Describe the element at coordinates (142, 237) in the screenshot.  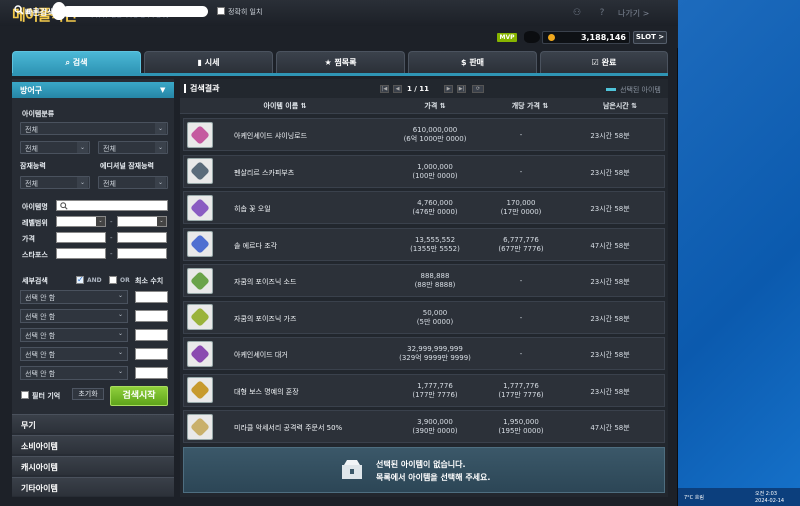
I see `price-max-input` at that location.